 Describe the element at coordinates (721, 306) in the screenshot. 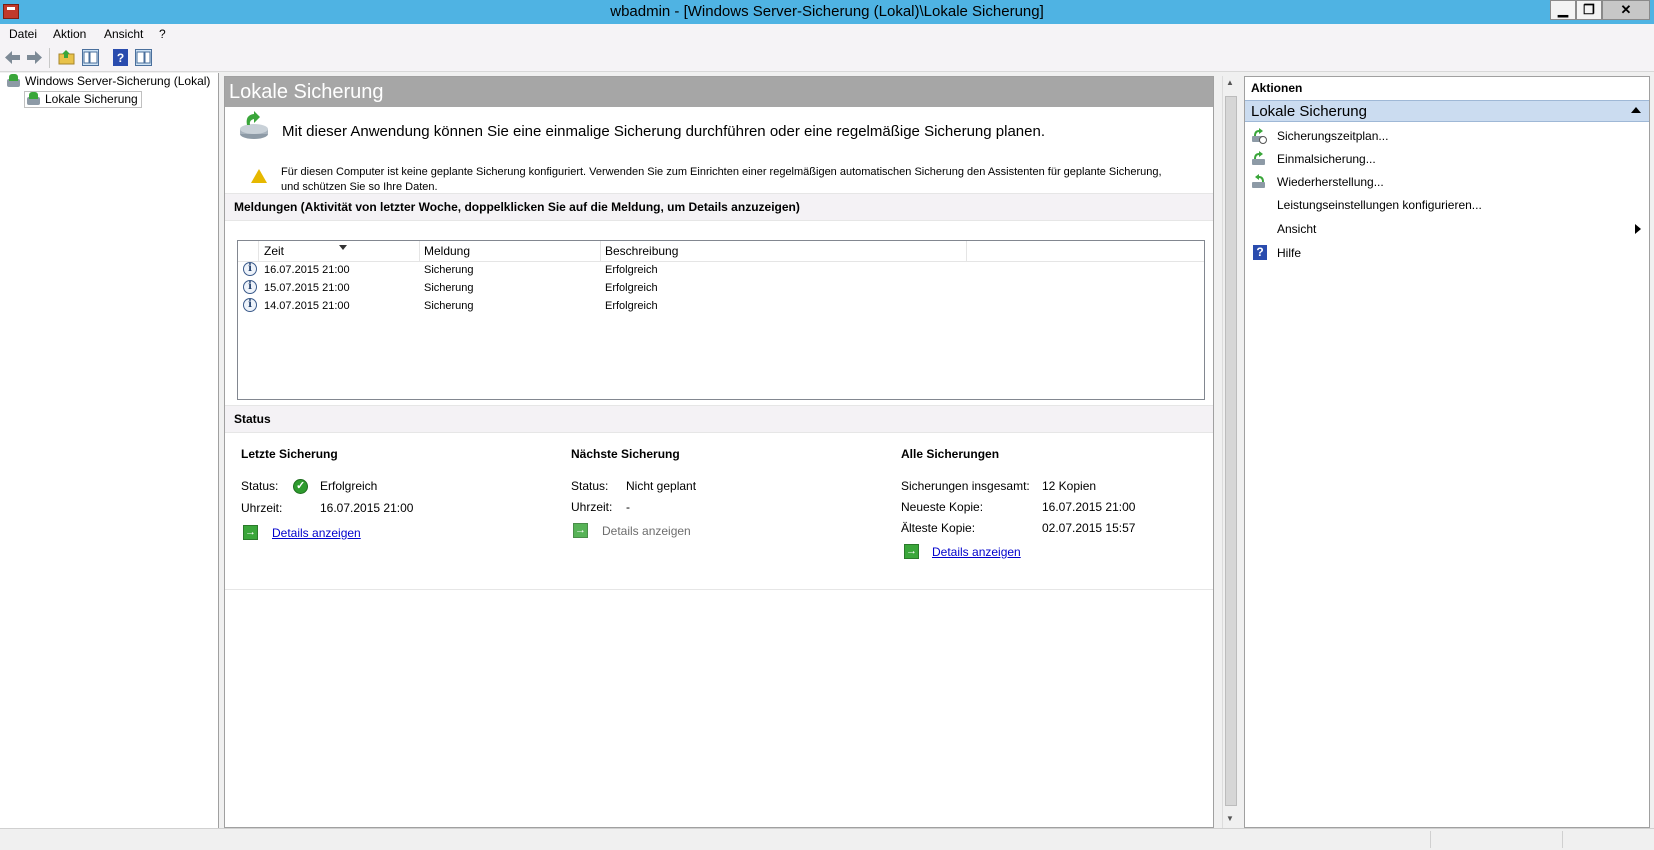

I see `table-row: i 14.07.2015 21:00 Sicherung Erfolgreich` at that location.